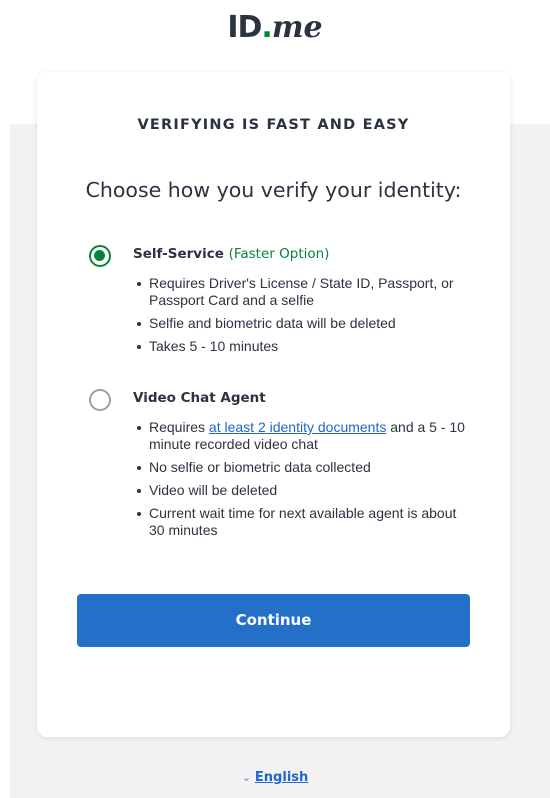  Describe the element at coordinates (100, 400) in the screenshot. I see `video-chat-radio` at that location.